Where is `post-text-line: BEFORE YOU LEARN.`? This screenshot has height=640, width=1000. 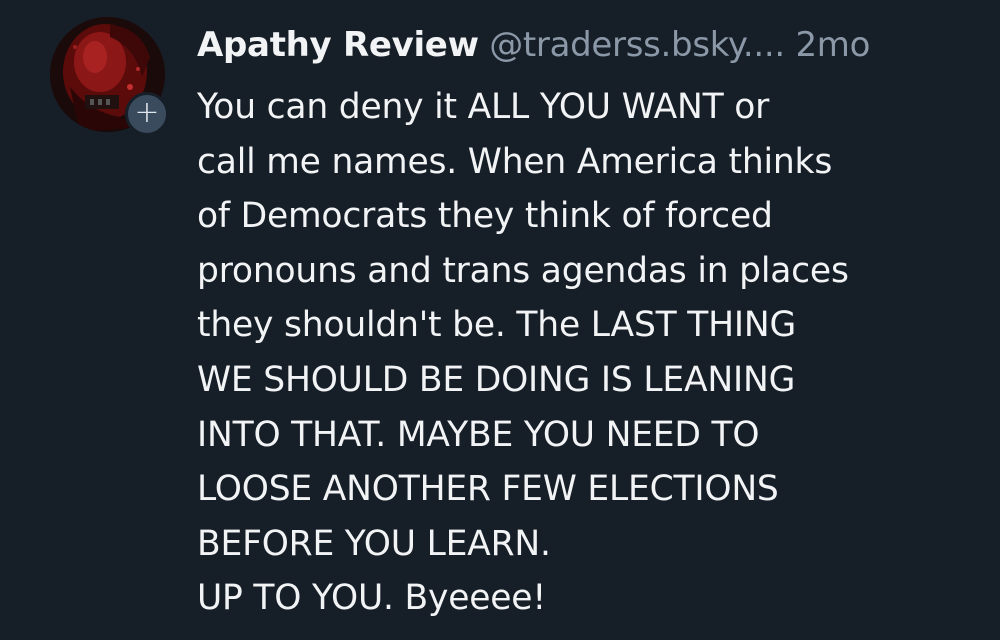
post-text-line: BEFORE YOU LEARN. is located at coordinates (374, 543).